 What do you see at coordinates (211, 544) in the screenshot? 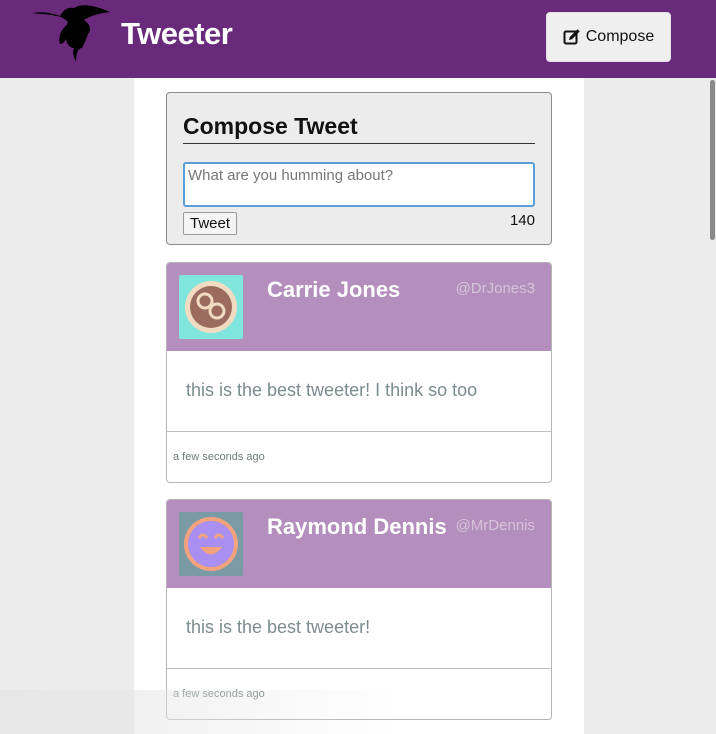
I see `smiley-face-avatar` at bounding box center [211, 544].